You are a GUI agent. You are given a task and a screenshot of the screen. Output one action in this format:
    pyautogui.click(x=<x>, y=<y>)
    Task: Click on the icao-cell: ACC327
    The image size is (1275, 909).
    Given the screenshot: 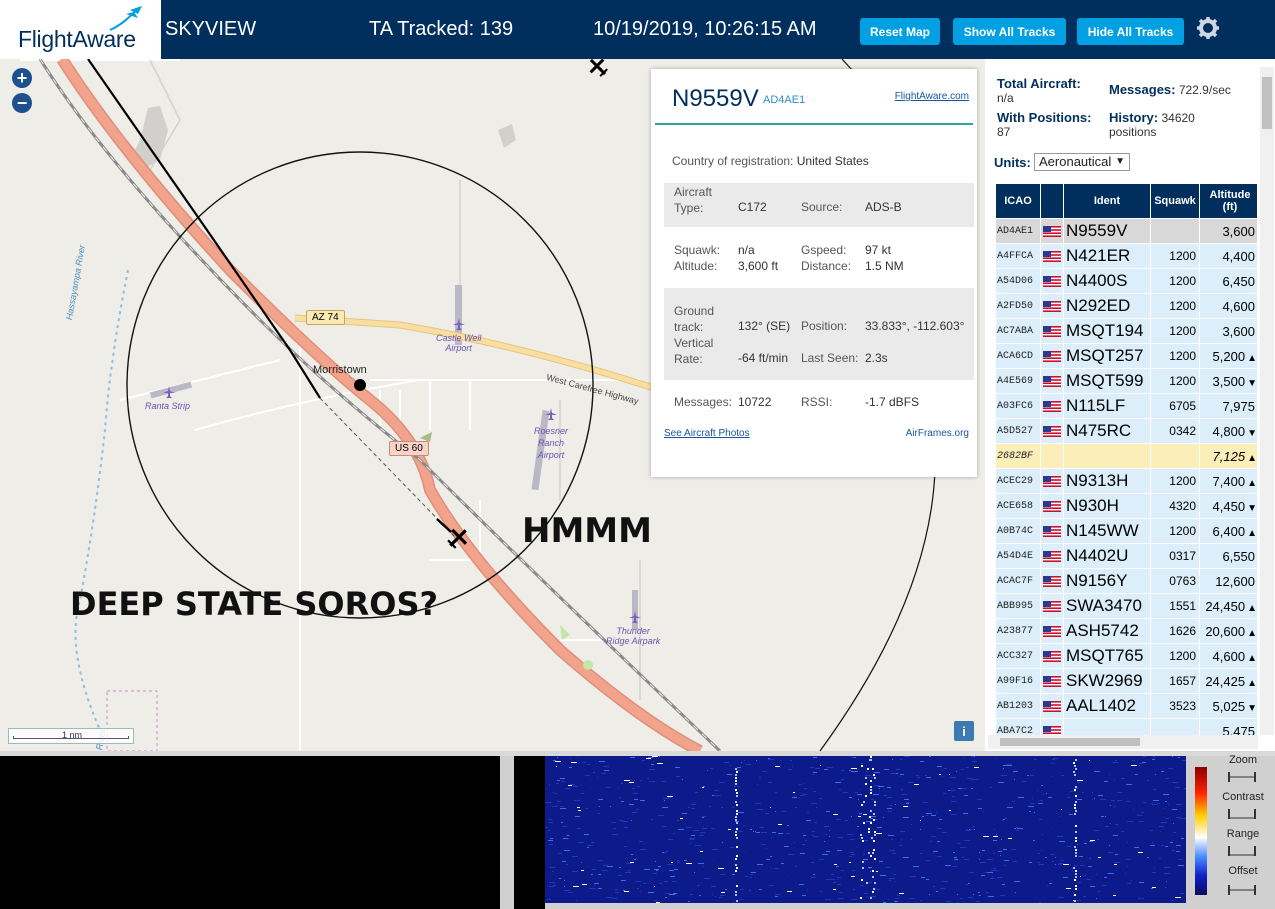 What is the action you would take?
    pyautogui.click(x=1018, y=656)
    